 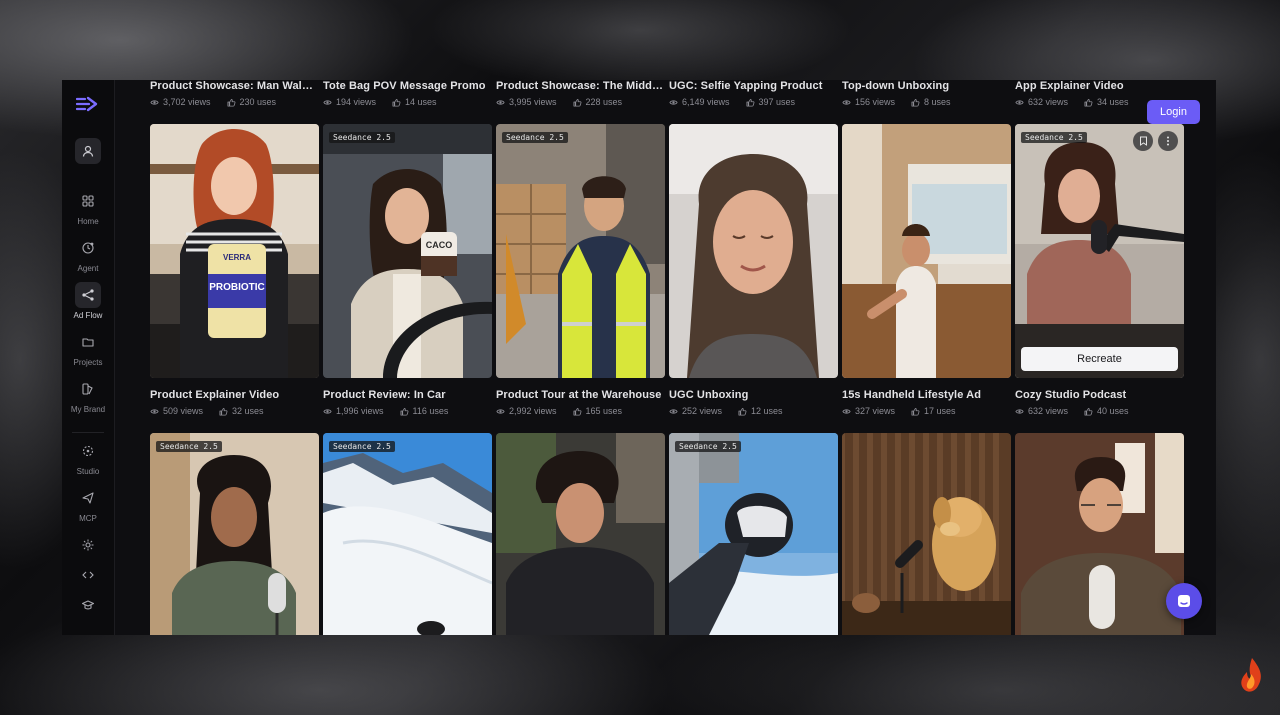 What do you see at coordinates (875, 102) in the screenshot?
I see `view-count: 156 views` at bounding box center [875, 102].